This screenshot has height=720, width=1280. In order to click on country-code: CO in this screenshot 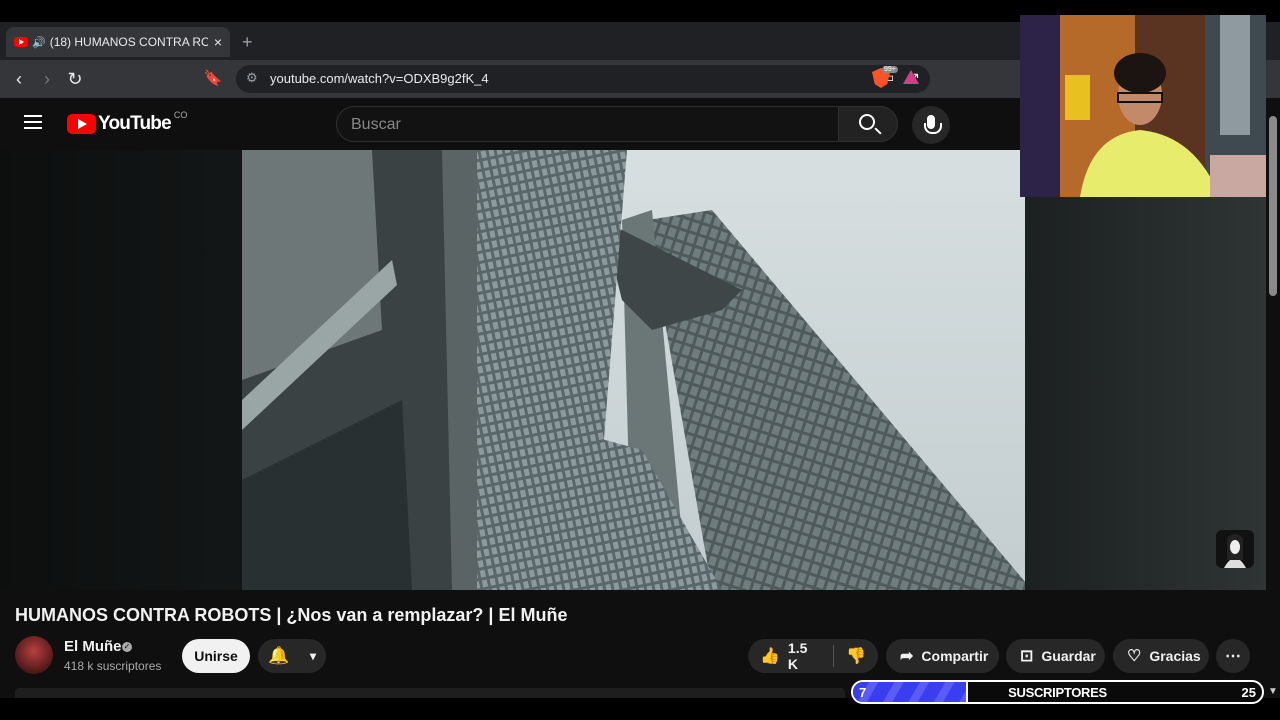, I will do `click(180, 115)`.